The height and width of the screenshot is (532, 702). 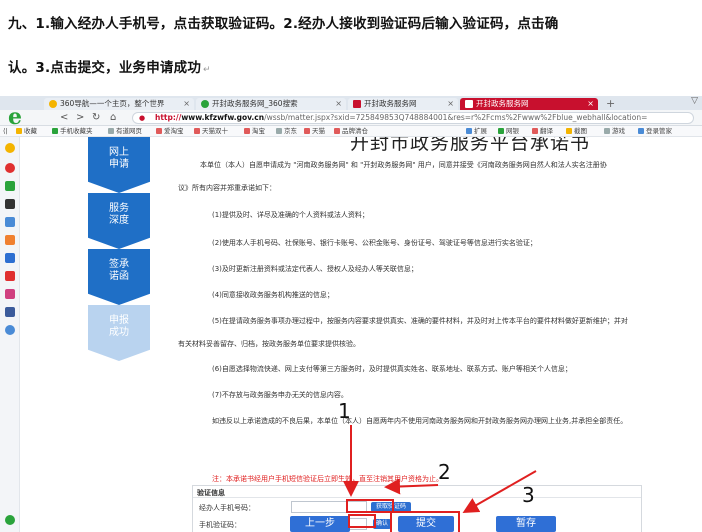 I want to click on bookmark-label: 淘宝, so click(x=258, y=131).